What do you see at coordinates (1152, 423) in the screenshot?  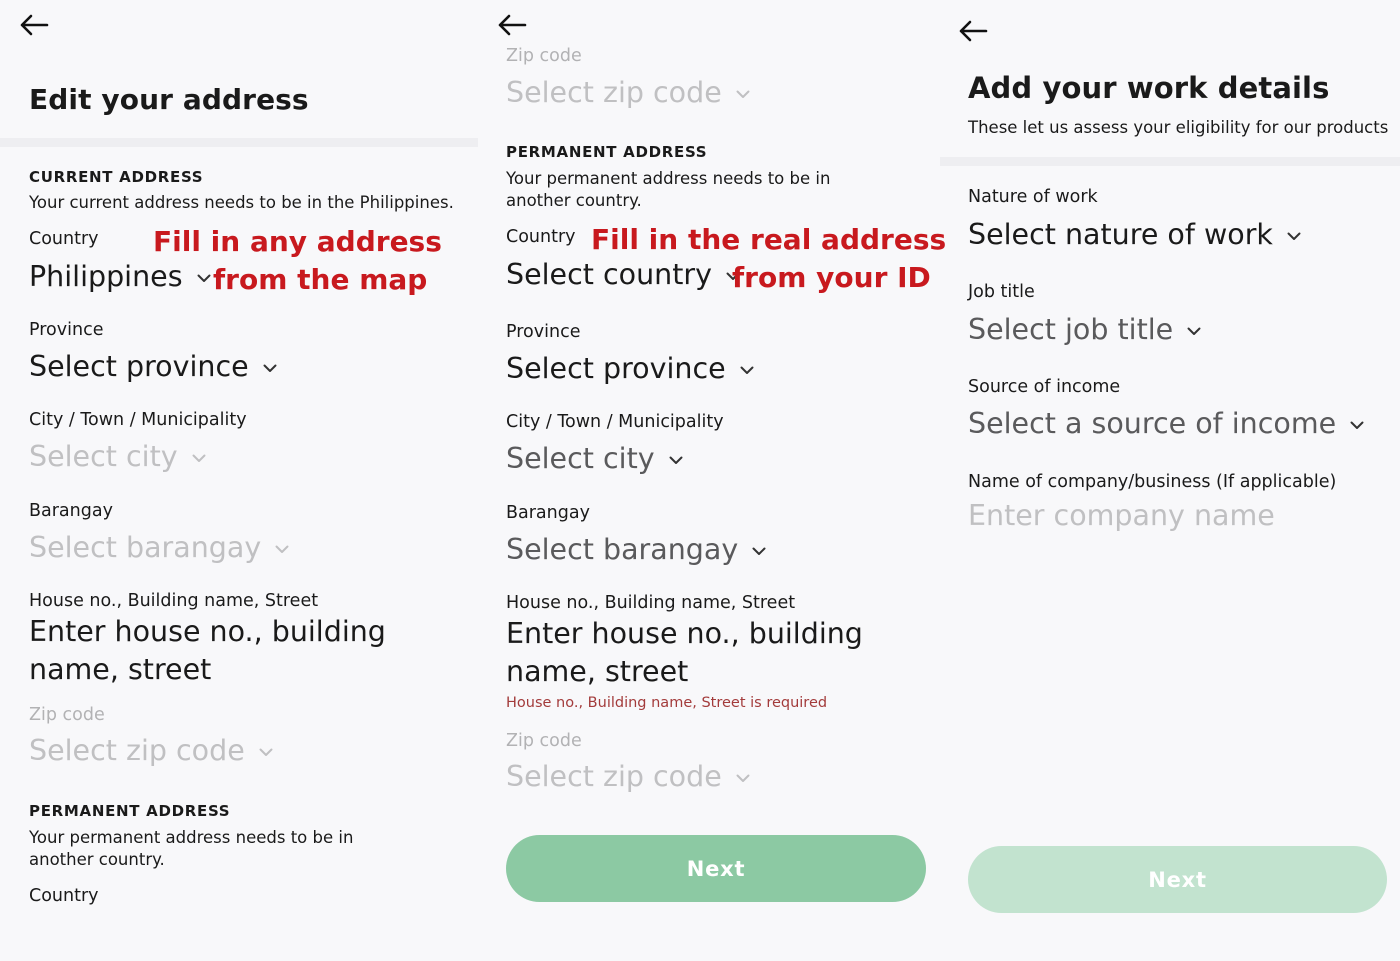 I see `source-of-income-value: Select a source of income` at bounding box center [1152, 423].